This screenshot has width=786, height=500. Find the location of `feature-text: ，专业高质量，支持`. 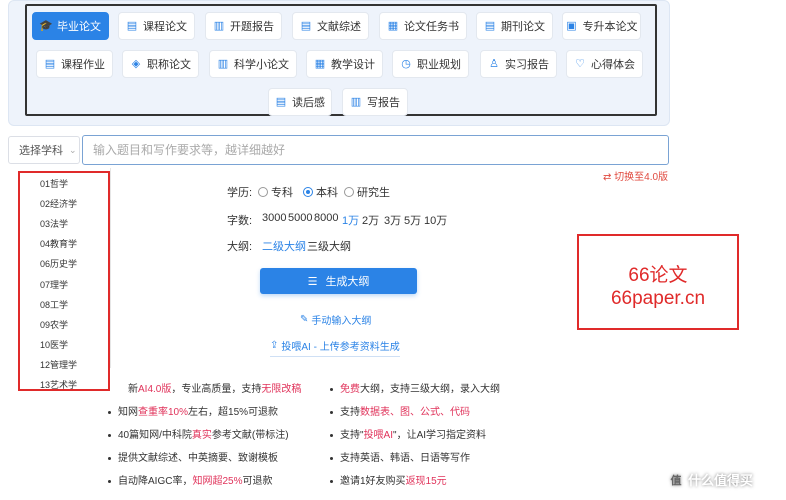

feature-text: ，专业高质量，支持 is located at coordinates (216, 389).